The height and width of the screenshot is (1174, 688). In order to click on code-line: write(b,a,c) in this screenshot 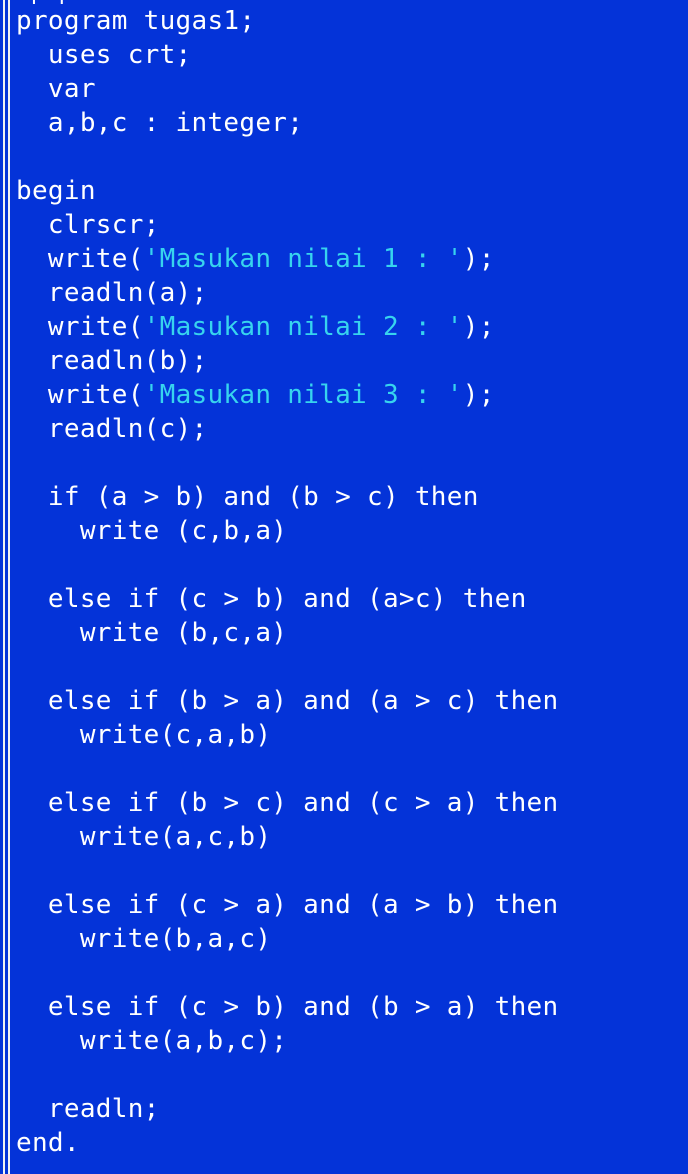, I will do `click(287, 939)`.